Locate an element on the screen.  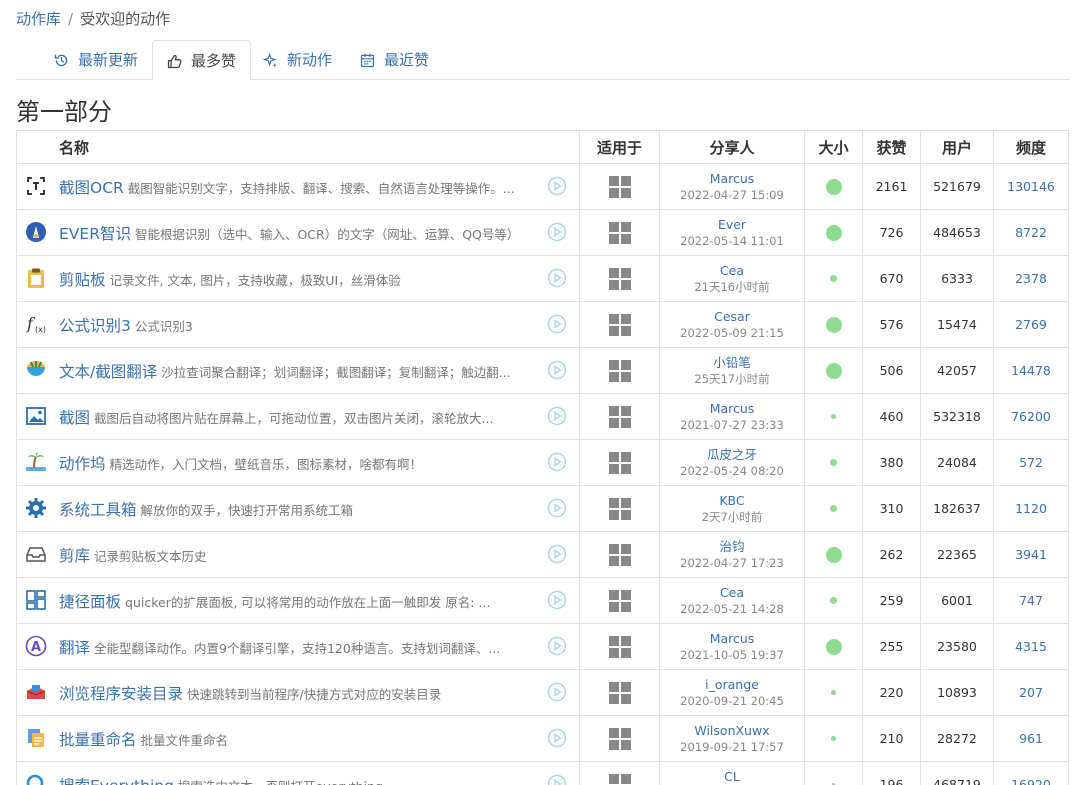
action-title-link: 动作坞 is located at coordinates (82, 464).